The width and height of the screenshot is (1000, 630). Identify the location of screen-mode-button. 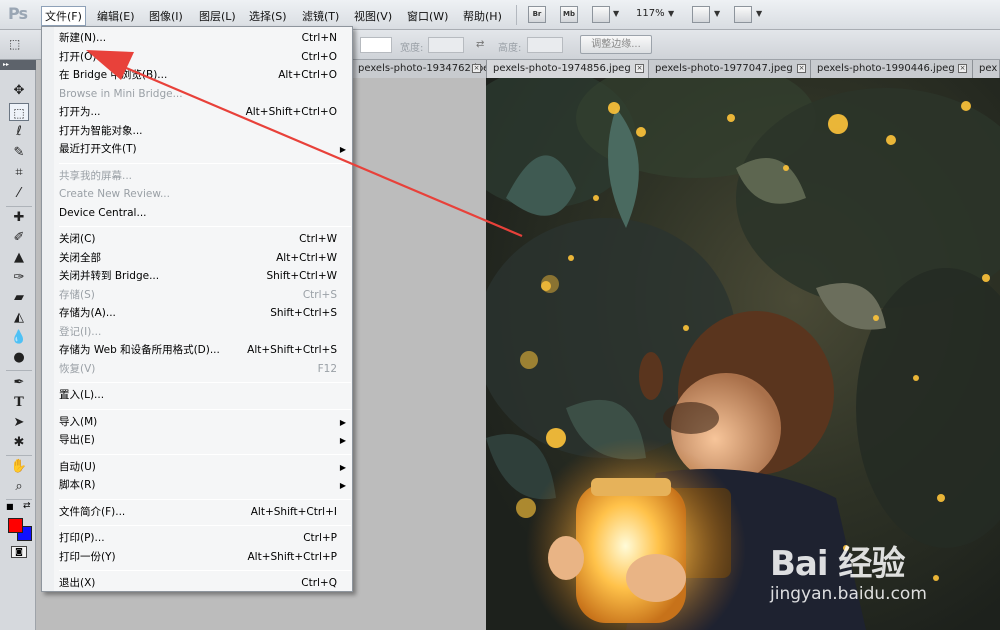
(743, 14).